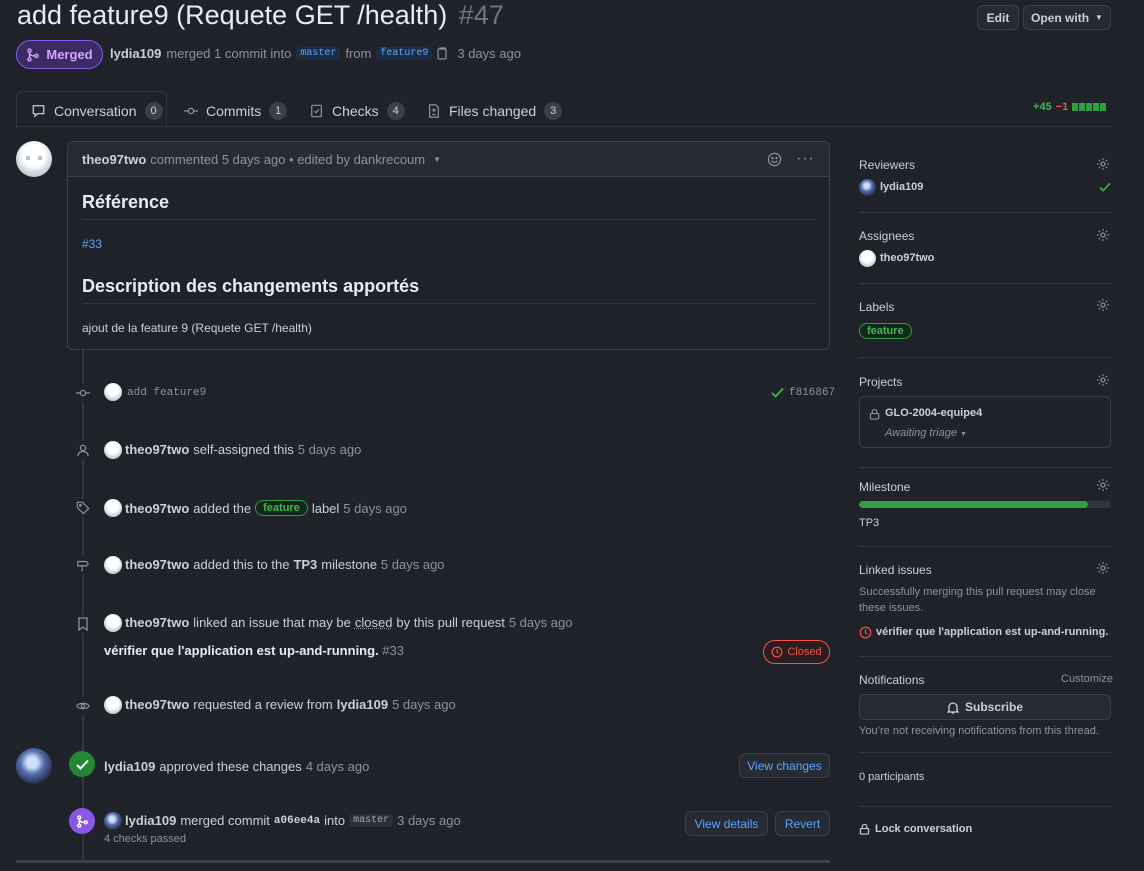  Describe the element at coordinates (895, 570) in the screenshot. I see `linked-issues-heading: Linked issues` at that location.